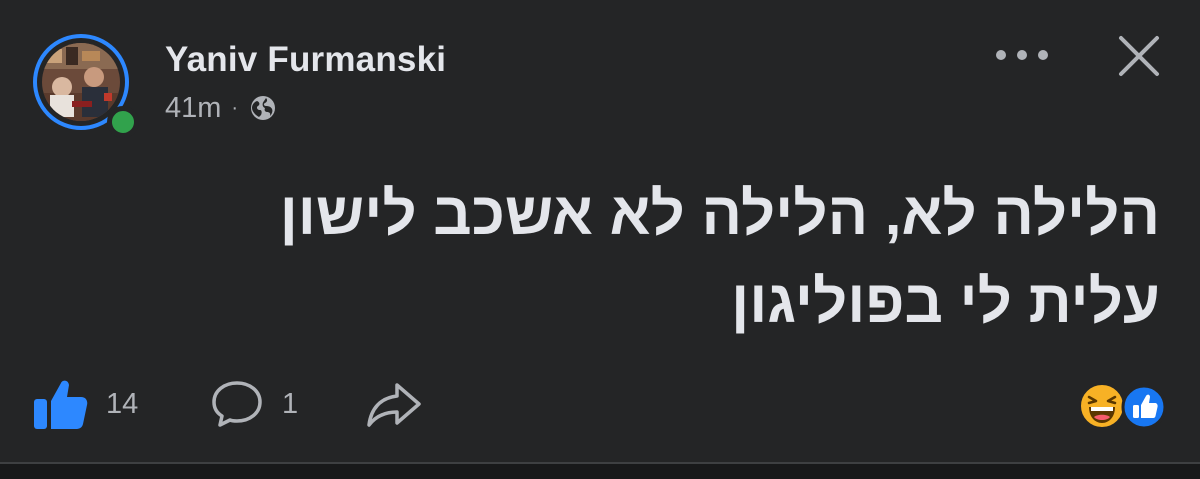 This screenshot has height=479, width=1200. I want to click on close-icon, so click(1139, 56).